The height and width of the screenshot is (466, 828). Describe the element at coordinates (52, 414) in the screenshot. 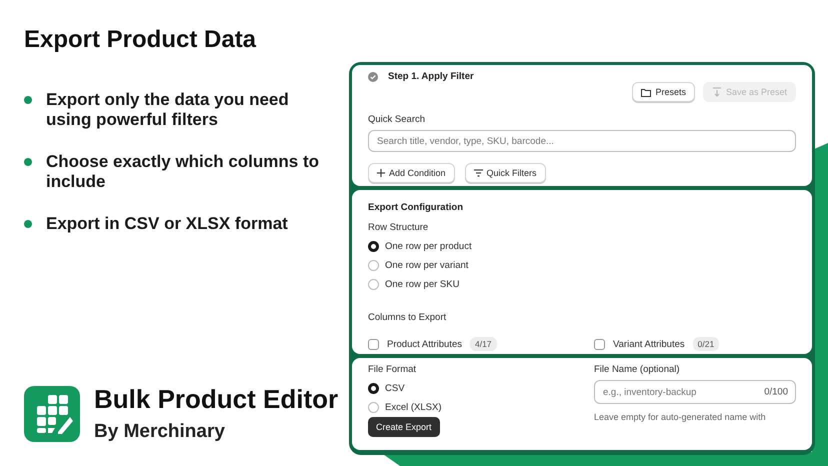

I see `grid-logo-icon` at that location.